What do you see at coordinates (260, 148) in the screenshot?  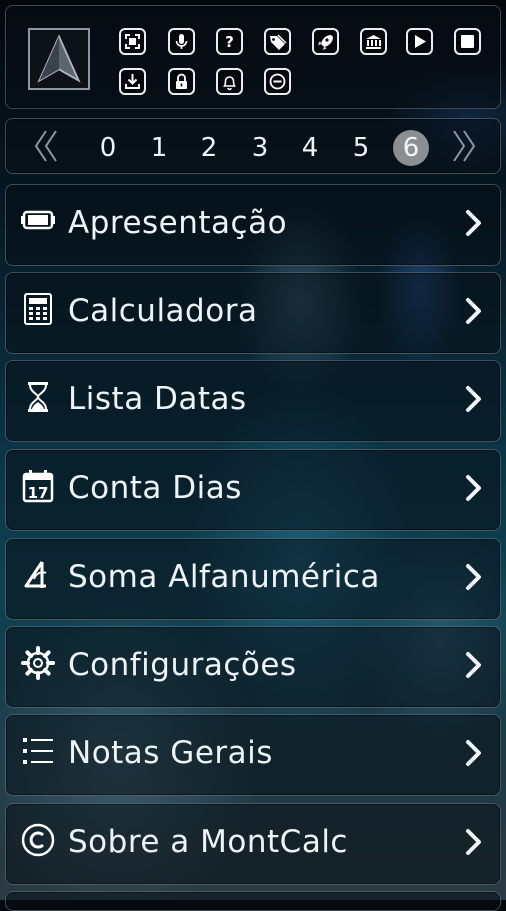 I see `page-3: 3` at bounding box center [260, 148].